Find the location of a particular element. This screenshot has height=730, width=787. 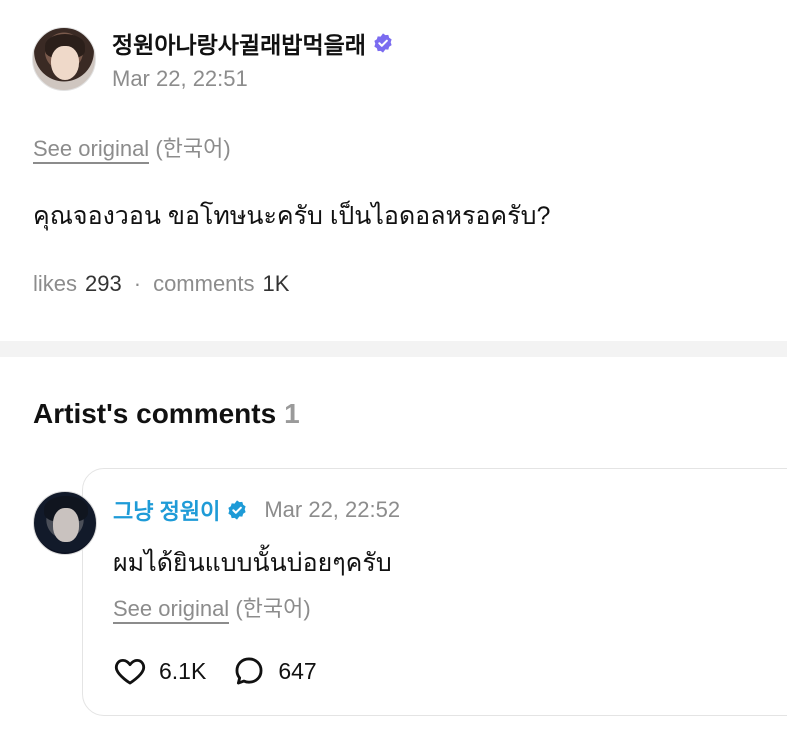

comment-original-language-label: (한국어) is located at coordinates (273, 608).